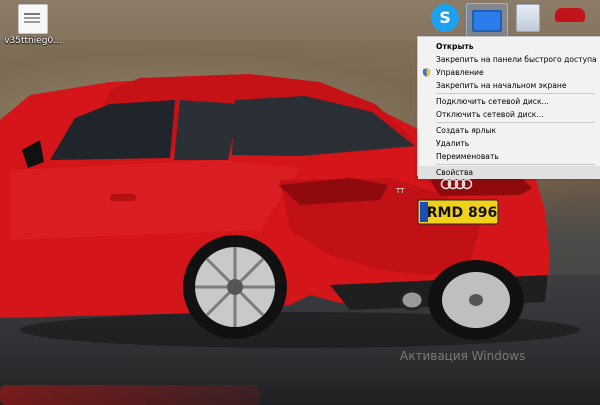  I want to click on this-pc-icon, so click(487, 21).